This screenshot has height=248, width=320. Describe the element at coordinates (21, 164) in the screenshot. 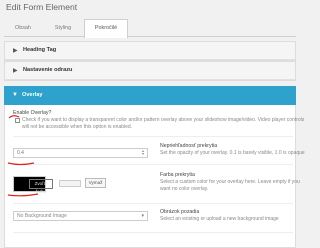

I see `annotation-opacity-underline` at that location.